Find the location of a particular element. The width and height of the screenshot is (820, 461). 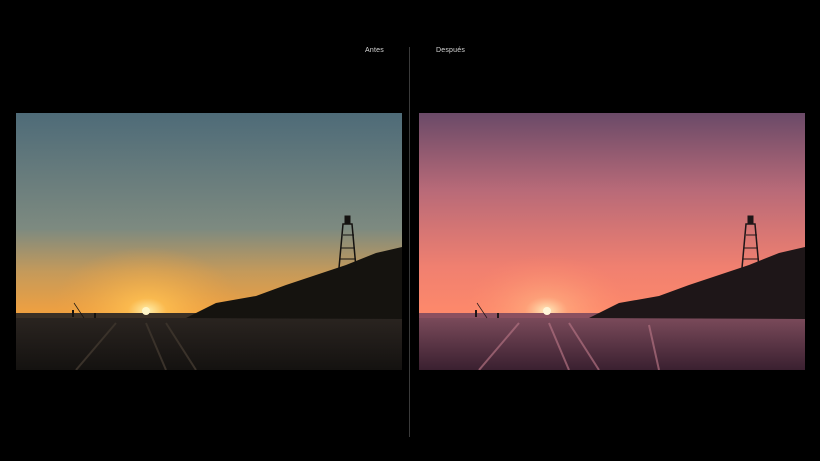

comparison-divider is located at coordinates (409, 242).